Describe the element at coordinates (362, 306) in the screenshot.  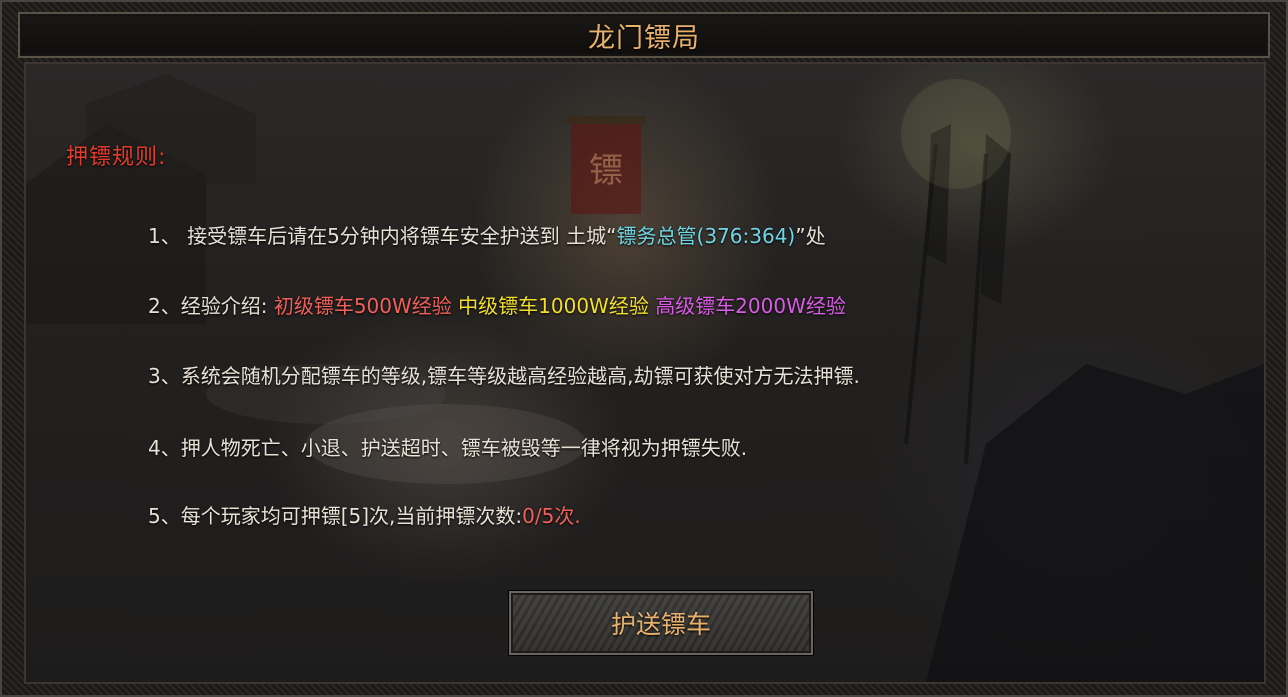
I see `tier-1-exp: 初级镖车500W经验` at that location.